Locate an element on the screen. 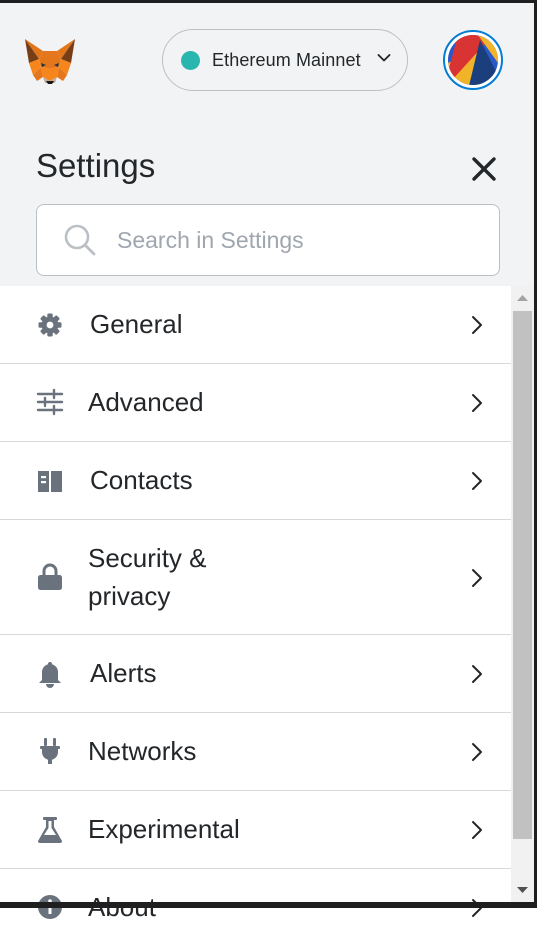  network-selector: Ethereum Mainnet is located at coordinates (285, 60).